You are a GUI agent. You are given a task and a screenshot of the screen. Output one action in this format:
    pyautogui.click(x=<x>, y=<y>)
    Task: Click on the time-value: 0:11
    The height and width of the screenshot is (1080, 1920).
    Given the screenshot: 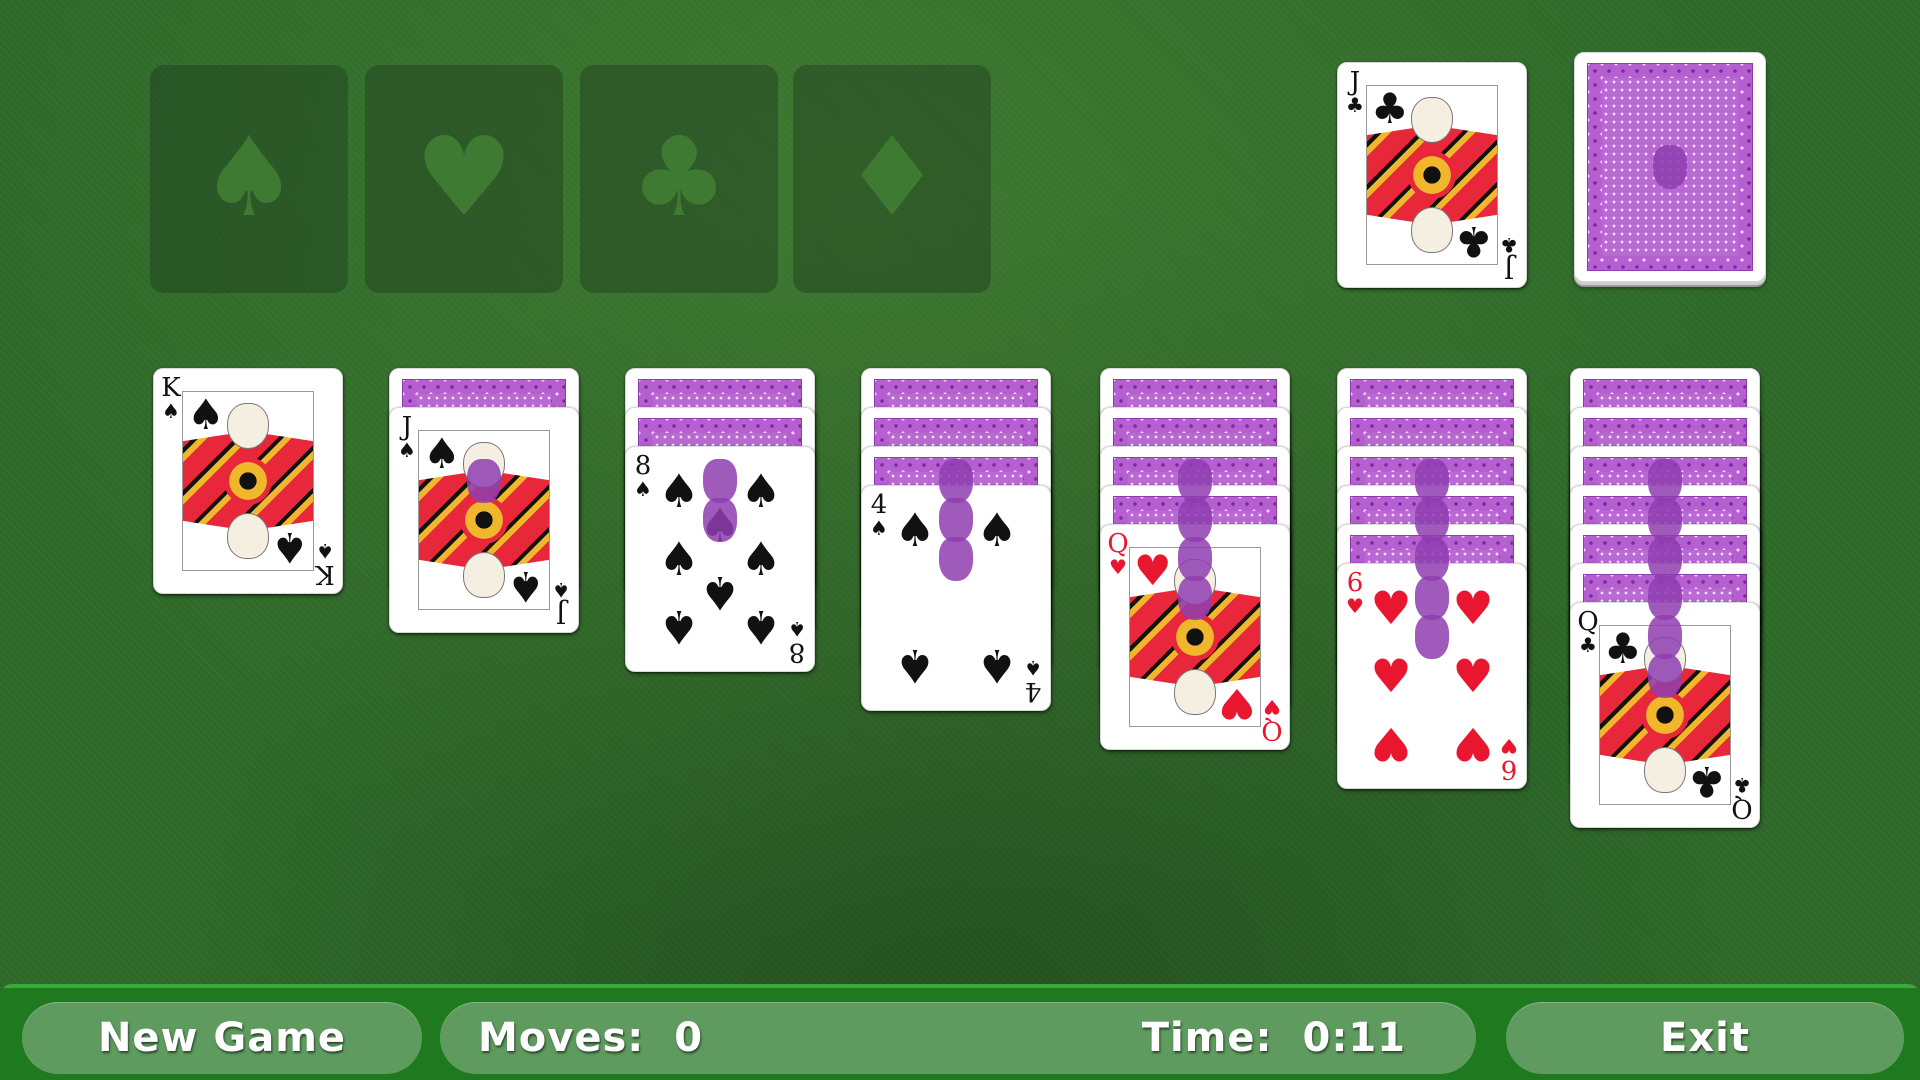 What is the action you would take?
    pyautogui.click(x=1354, y=1038)
    